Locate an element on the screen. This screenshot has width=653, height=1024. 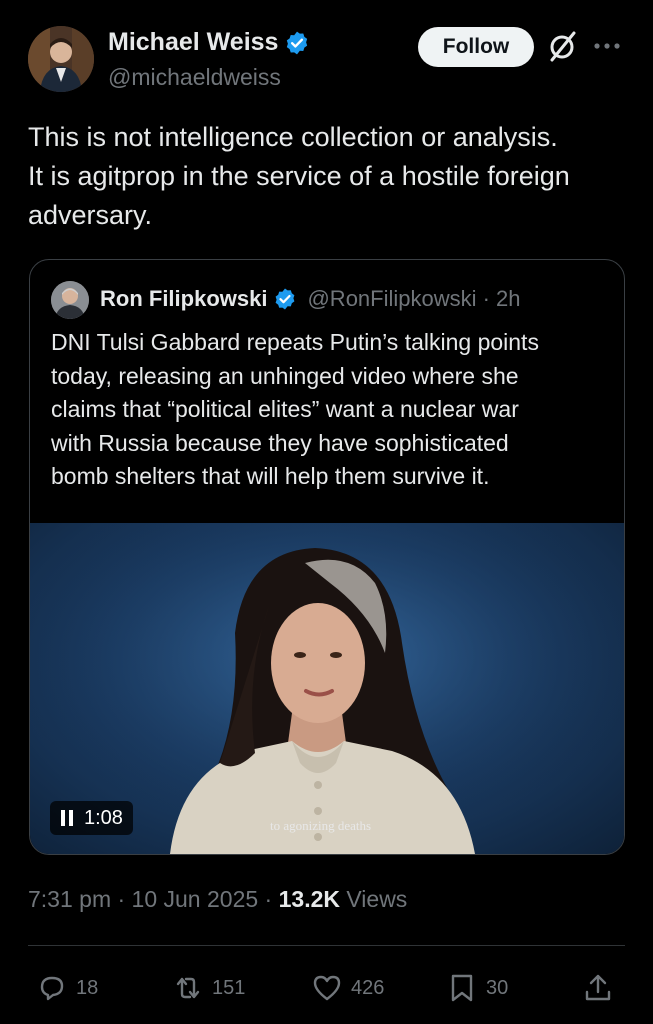
repost-count: 151 is located at coordinates (229, 987).